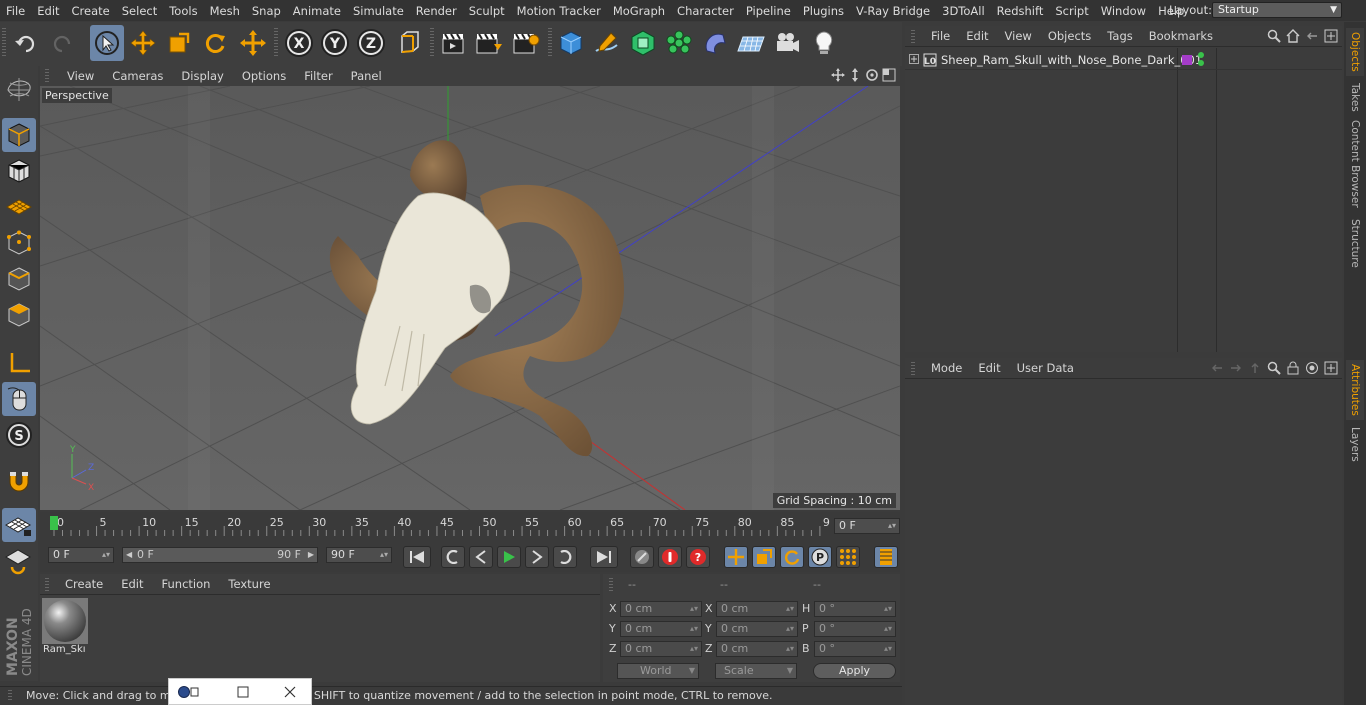 The height and width of the screenshot is (705, 1366). What do you see at coordinates (643, 43) in the screenshot?
I see `subdivision-surface-button` at bounding box center [643, 43].